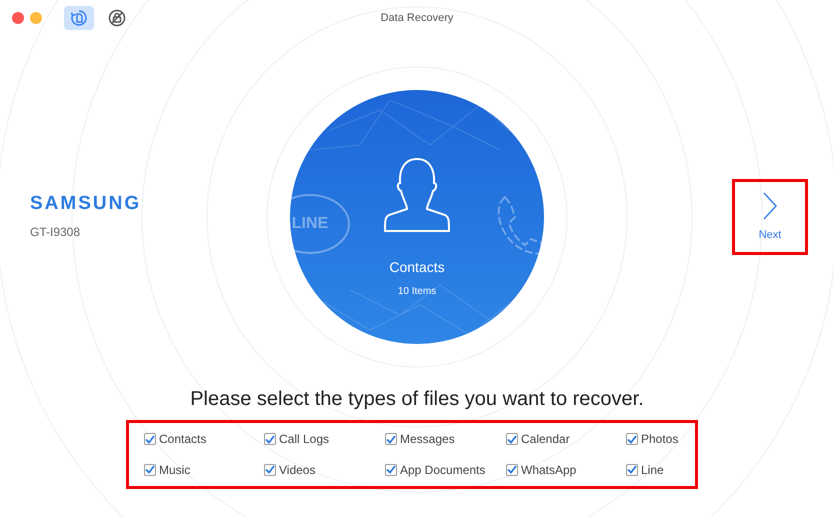  Describe the element at coordinates (427, 439) in the screenshot. I see `file-type-label: Messages` at that location.